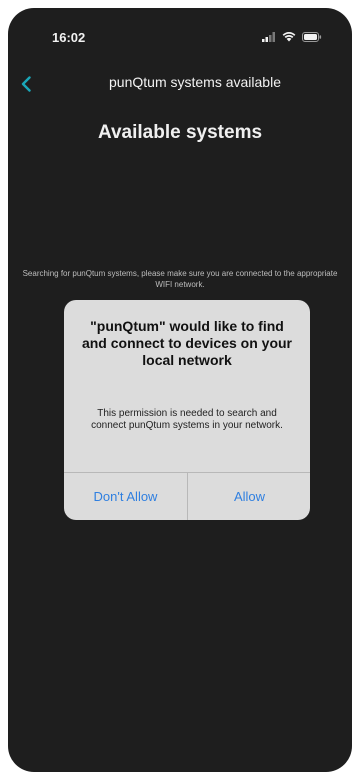  I want to click on nav-title: punQtum systems available, so click(195, 82).